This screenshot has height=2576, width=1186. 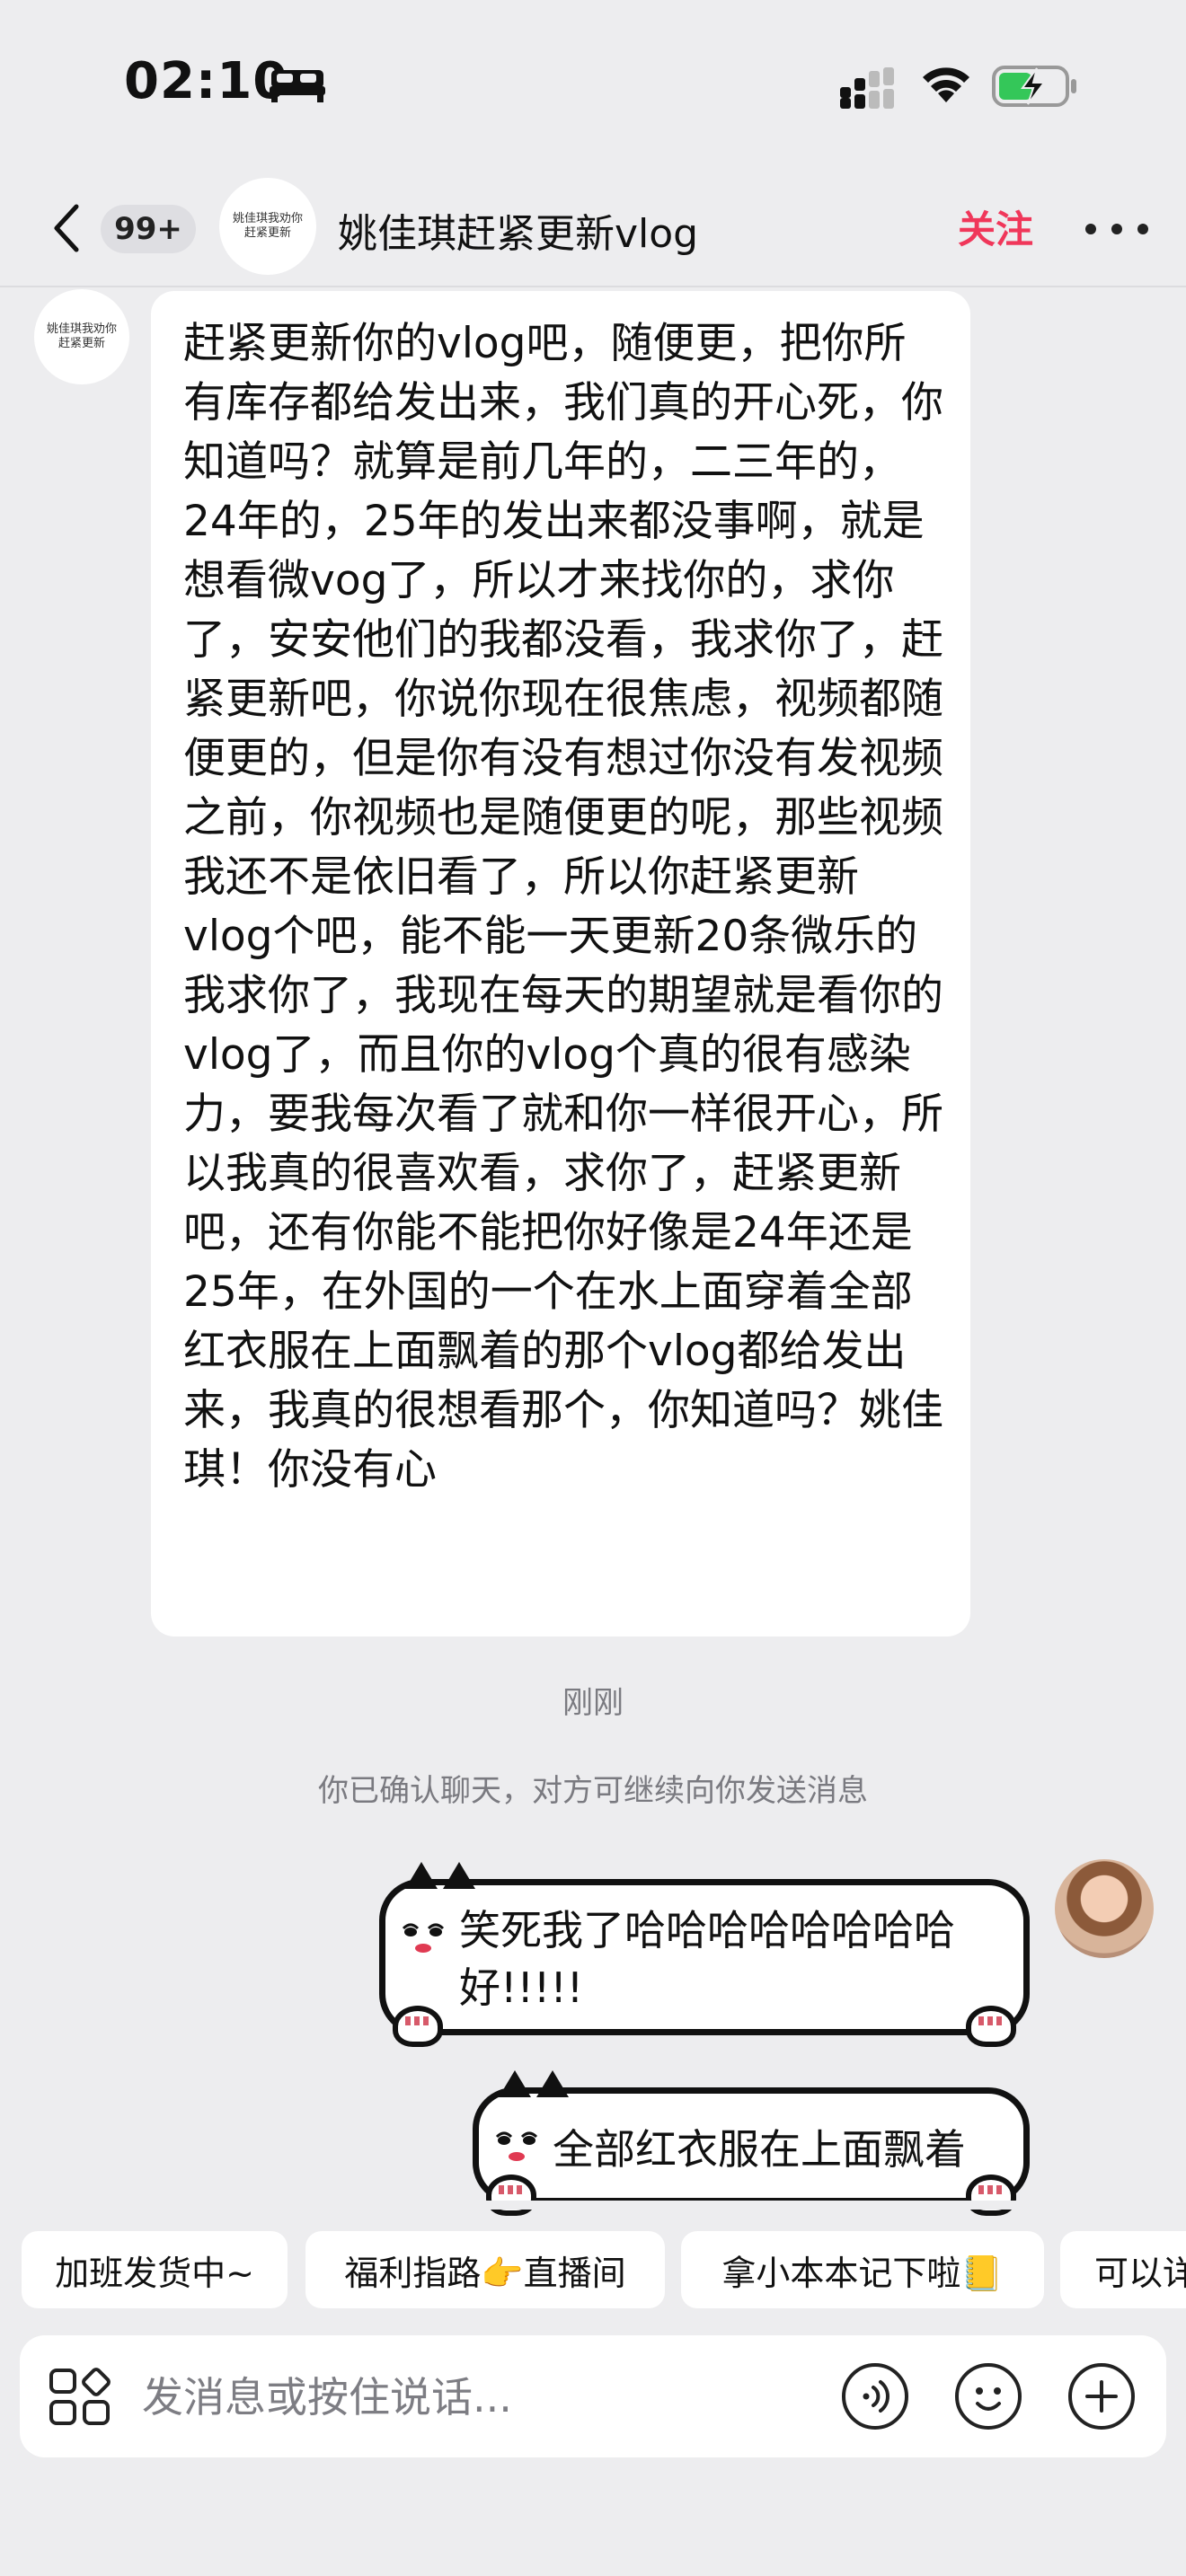 I want to click on status-time: 02:10, so click(x=206, y=81).